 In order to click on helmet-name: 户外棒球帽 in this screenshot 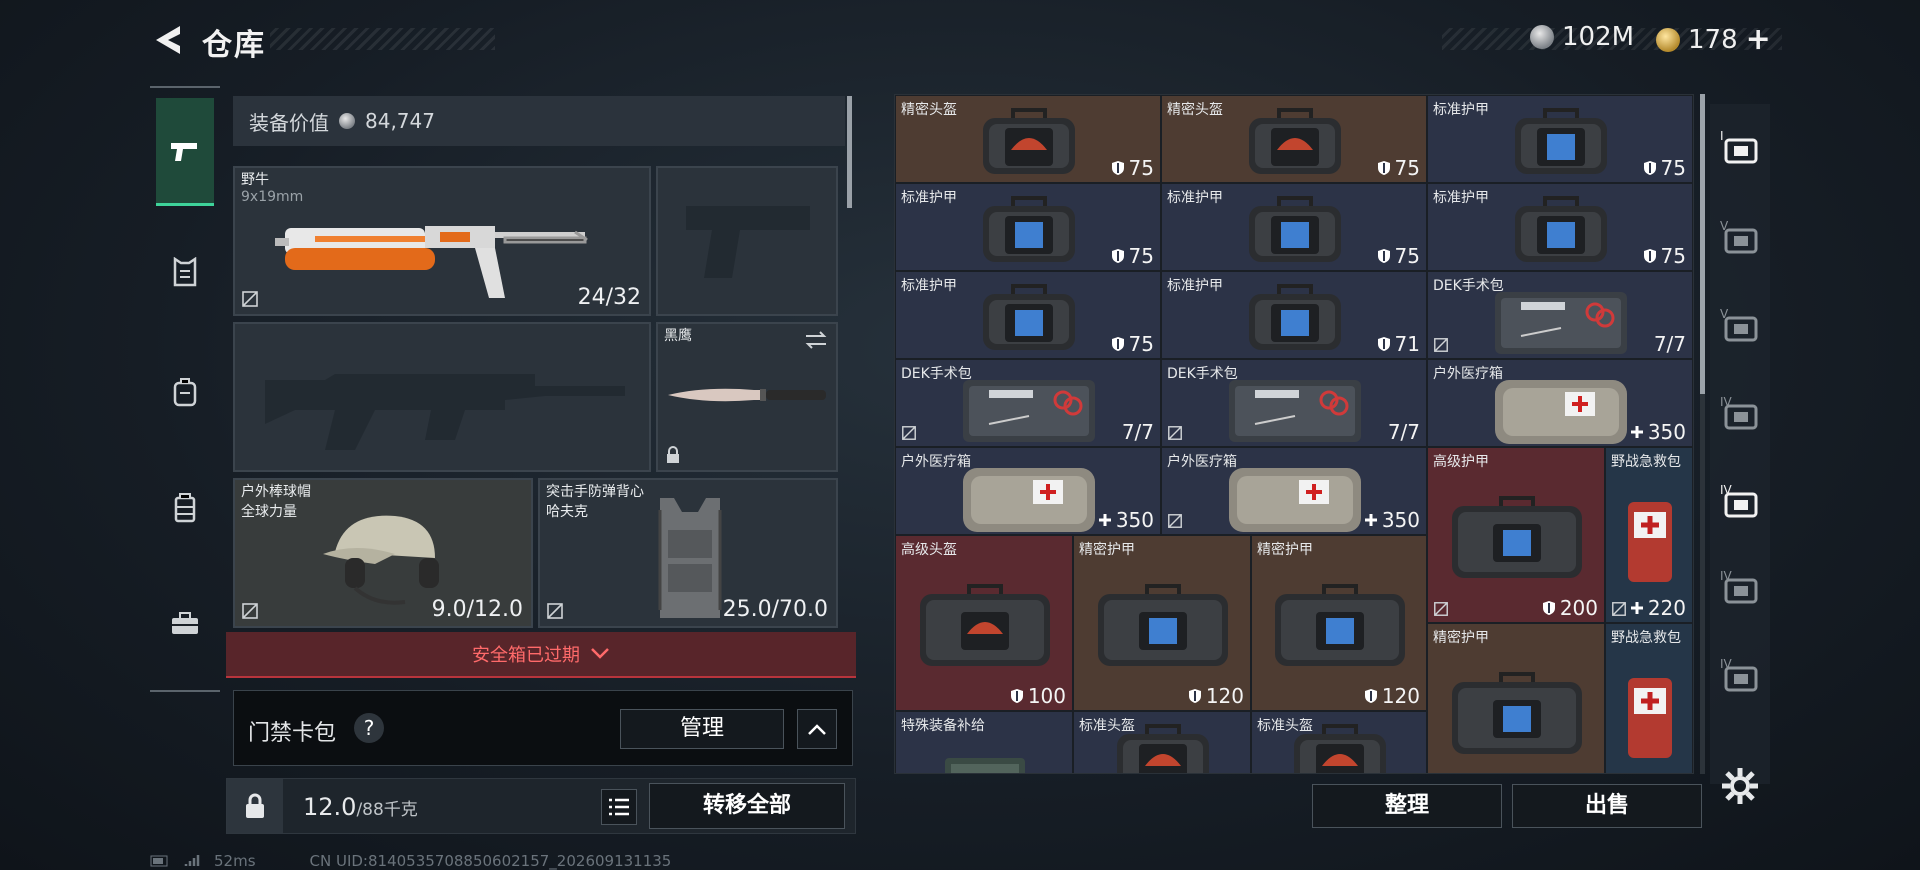, I will do `click(276, 492)`.